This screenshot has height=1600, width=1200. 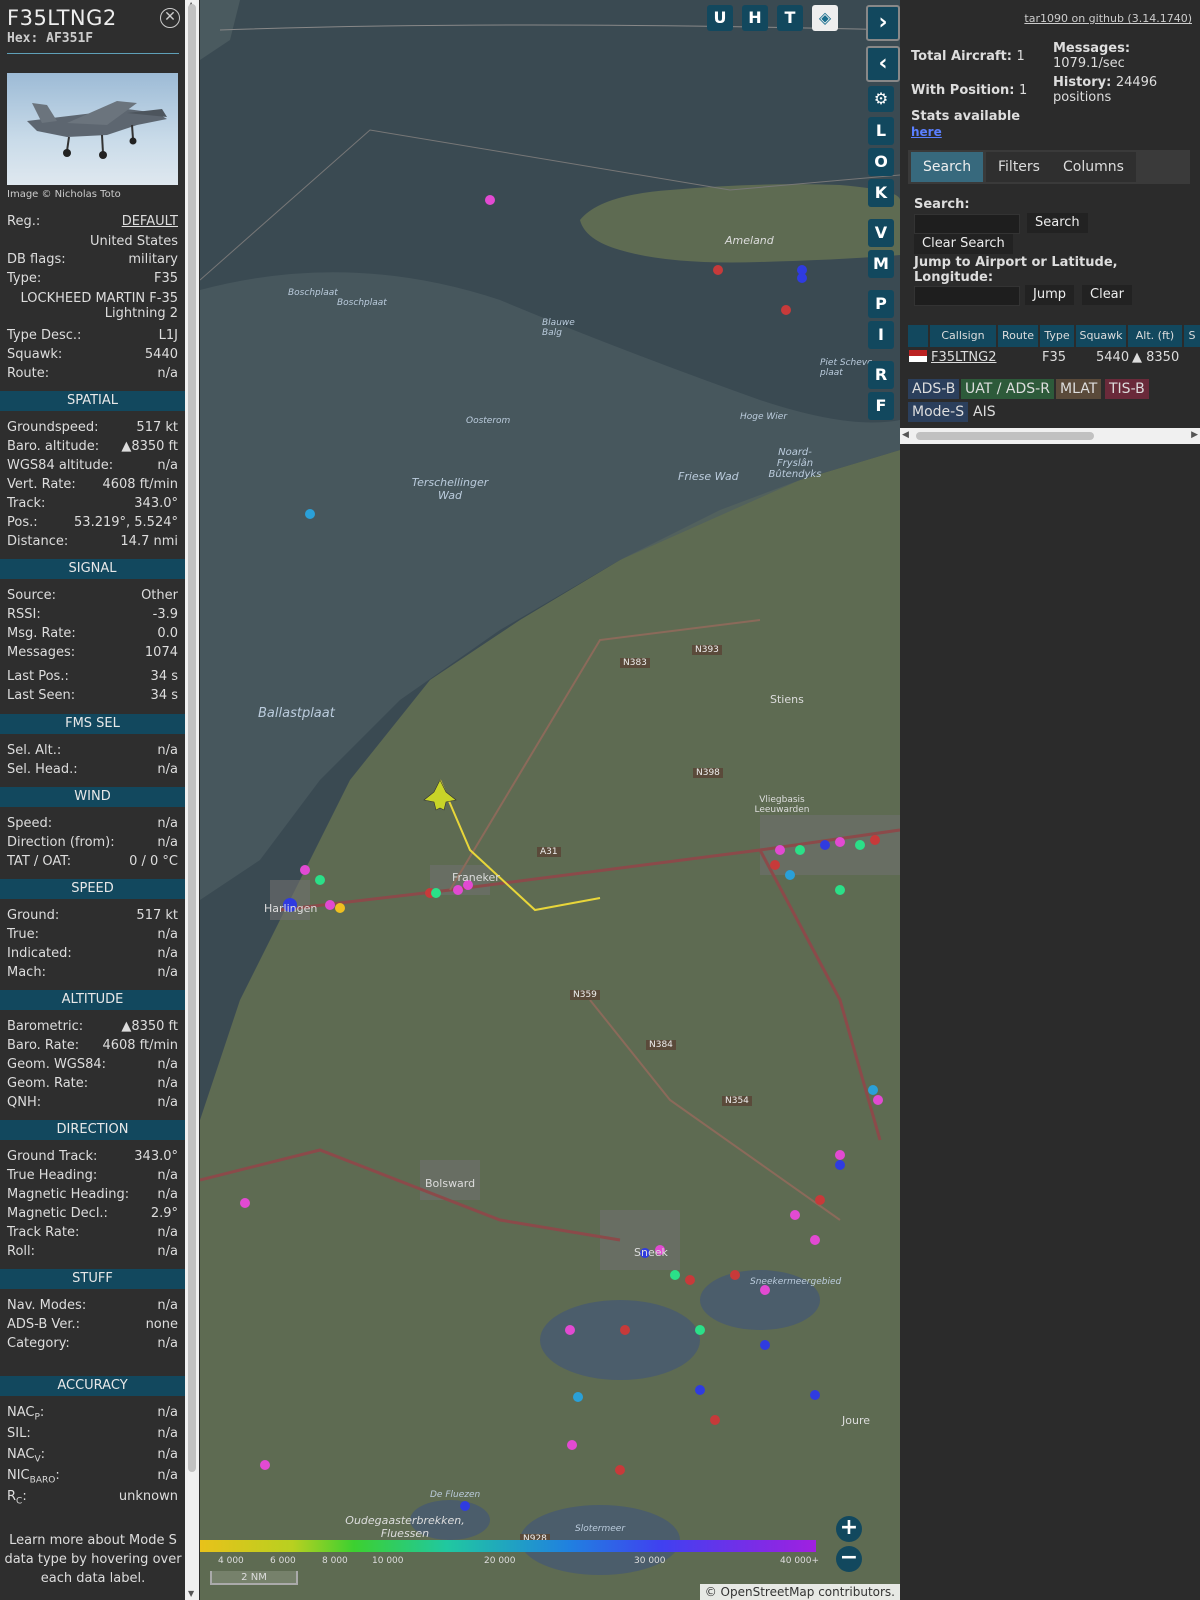 What do you see at coordinates (963, 358) in the screenshot?
I see `row-callsign: F35LTNG2` at bounding box center [963, 358].